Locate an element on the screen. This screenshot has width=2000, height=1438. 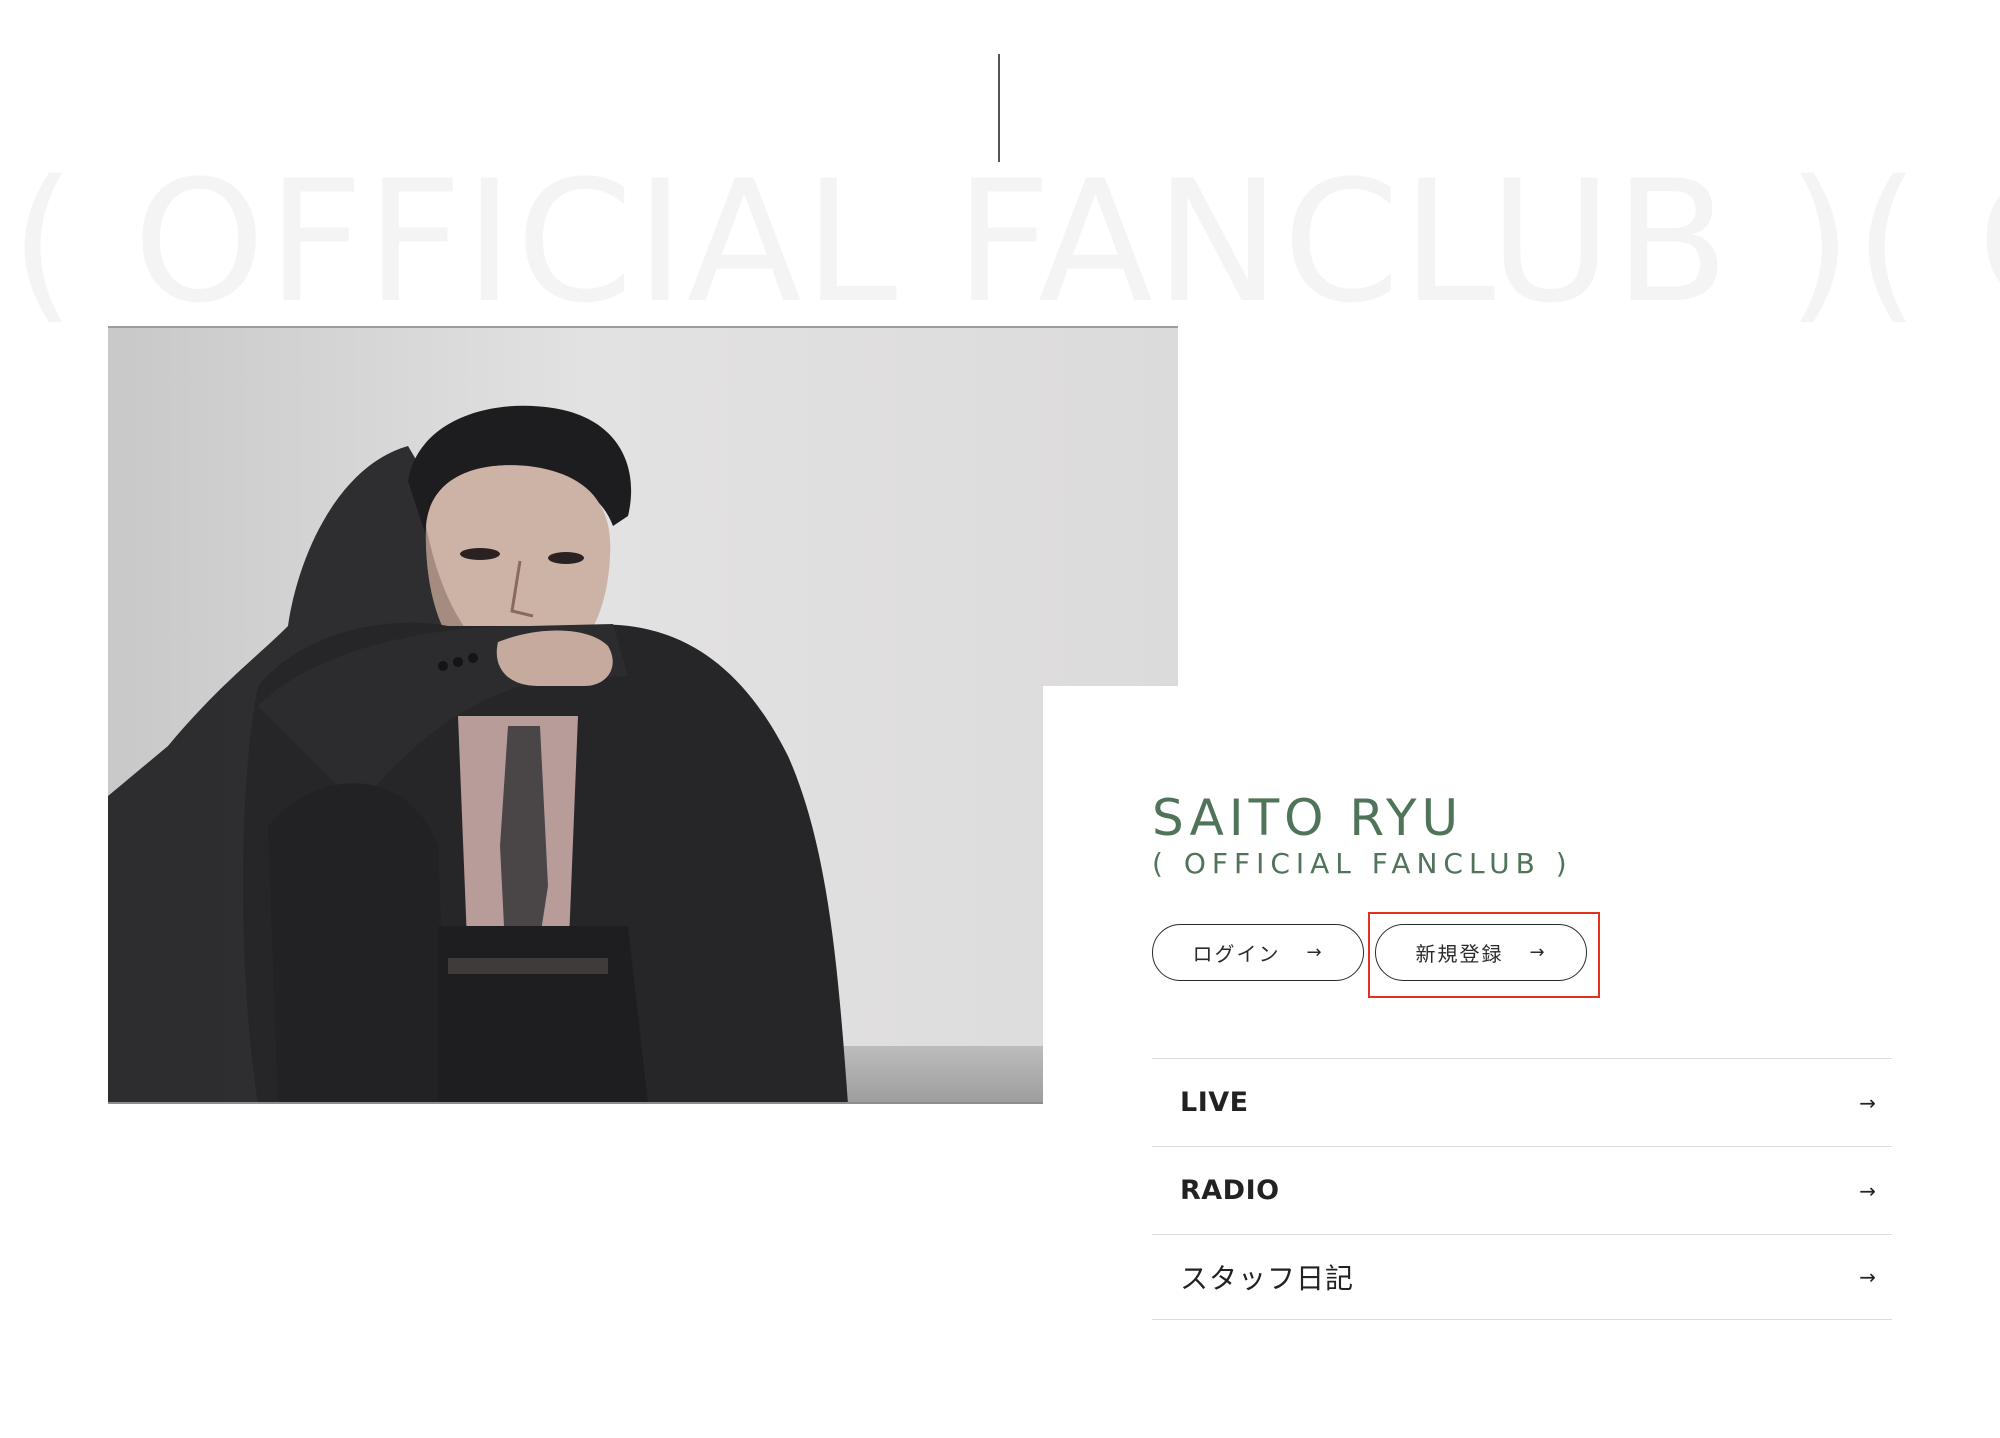
register-button: 新規登録 → is located at coordinates (1481, 952).